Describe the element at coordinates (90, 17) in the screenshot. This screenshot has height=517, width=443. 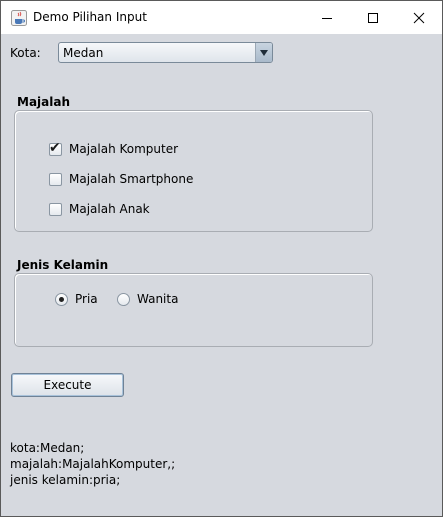
I see `window-title: Demo Pilihan Input` at that location.